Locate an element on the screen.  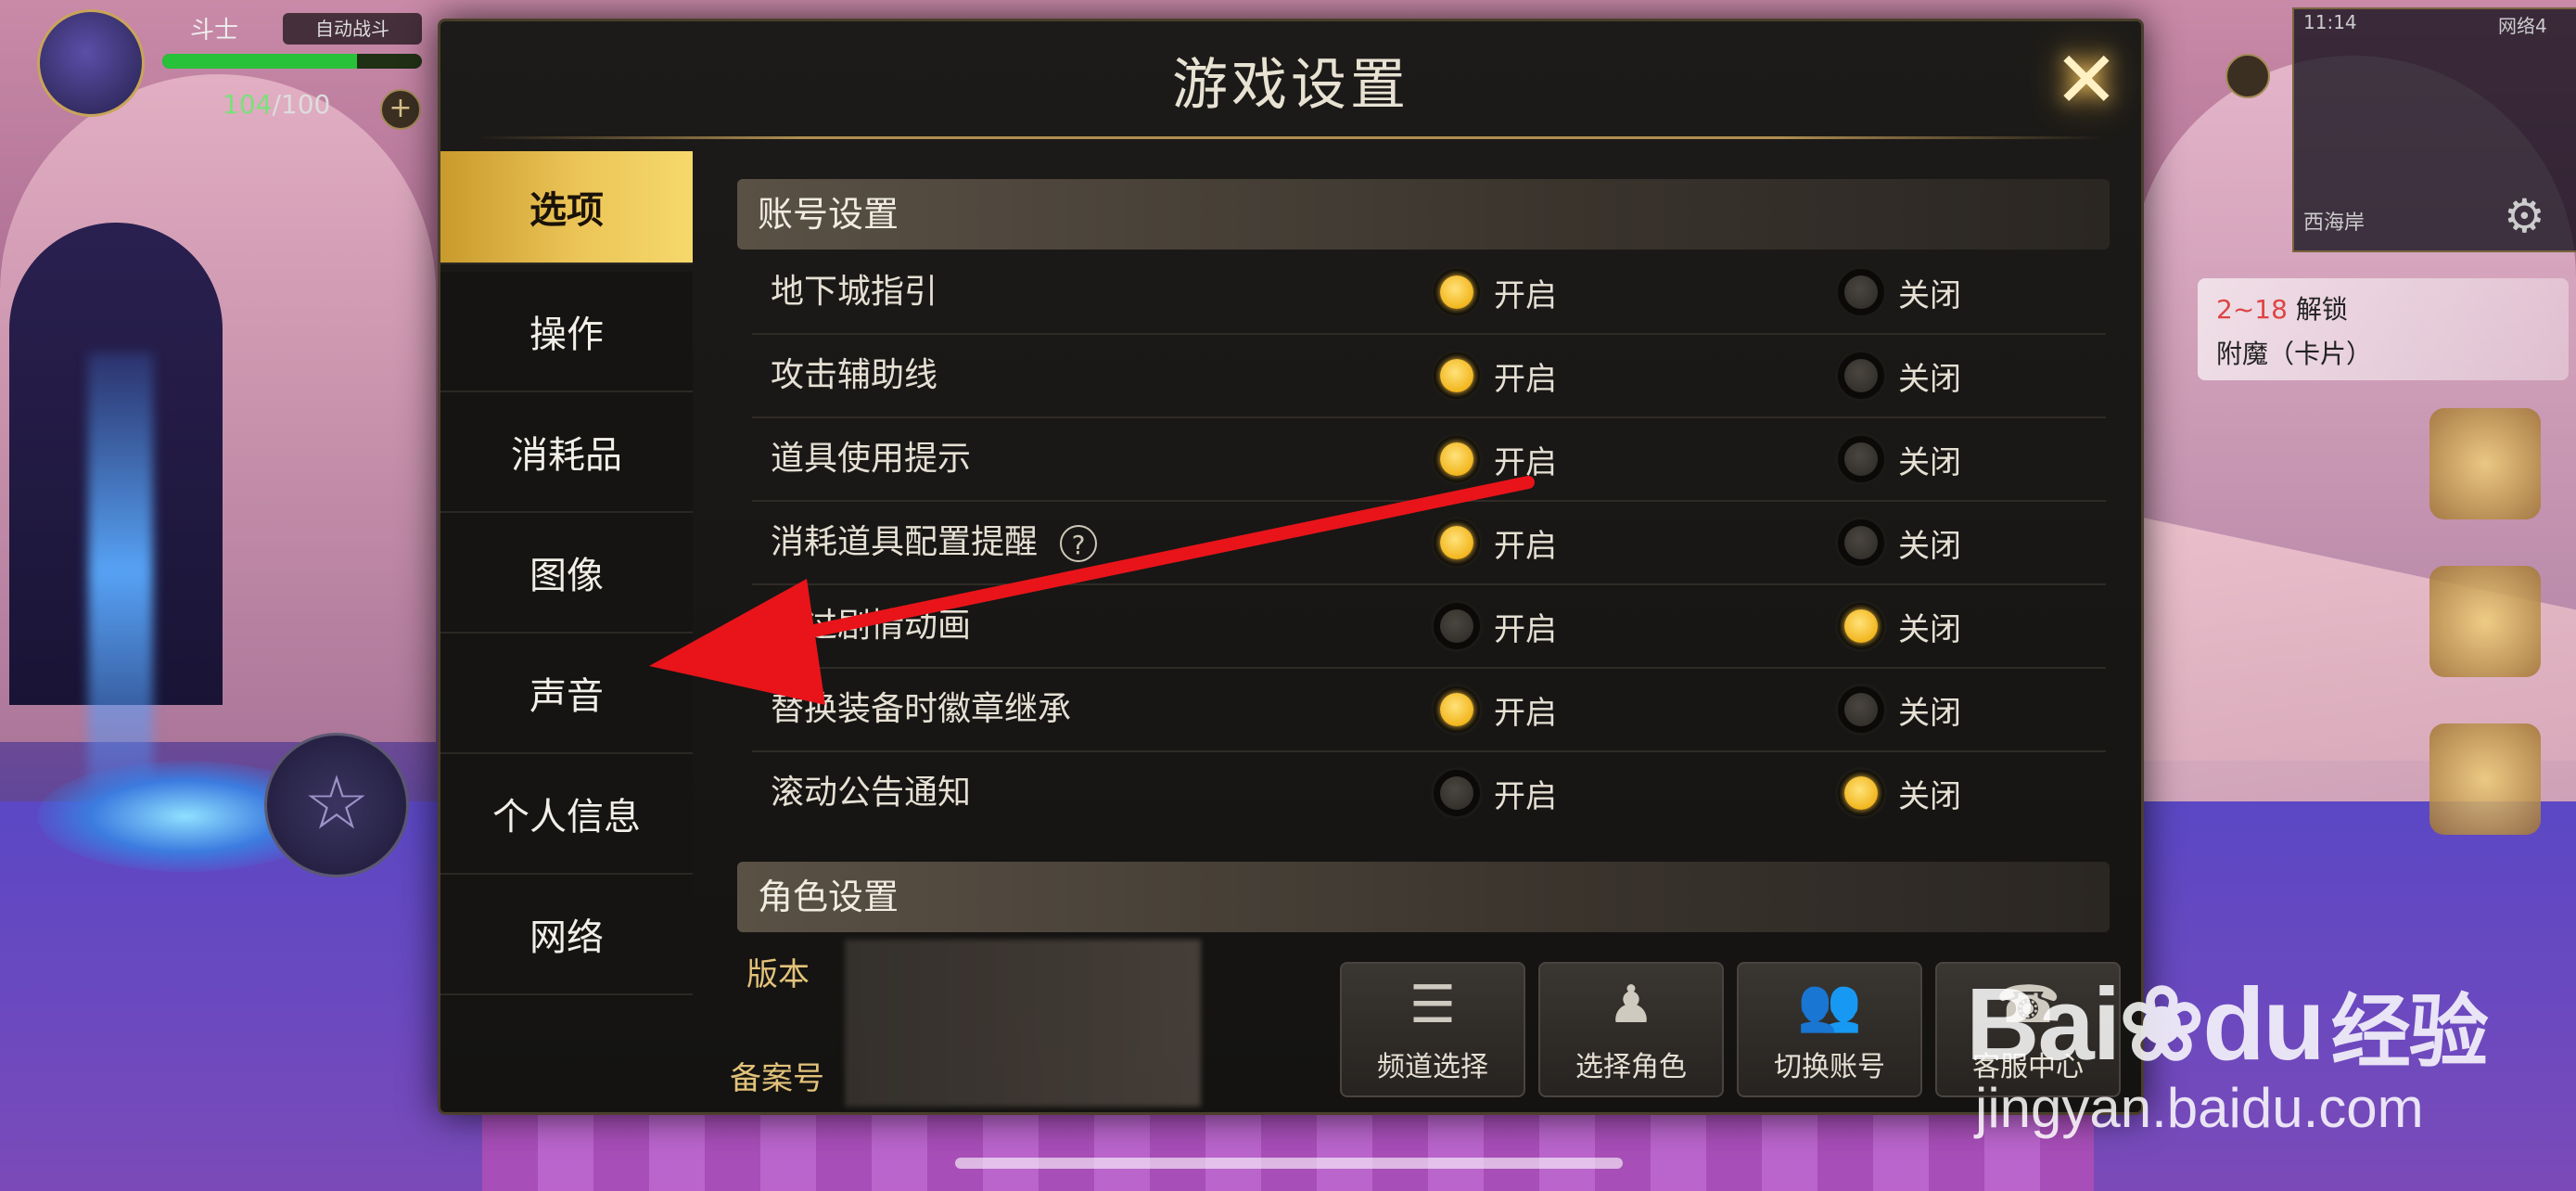
tab-1: 操作 is located at coordinates (566, 332).